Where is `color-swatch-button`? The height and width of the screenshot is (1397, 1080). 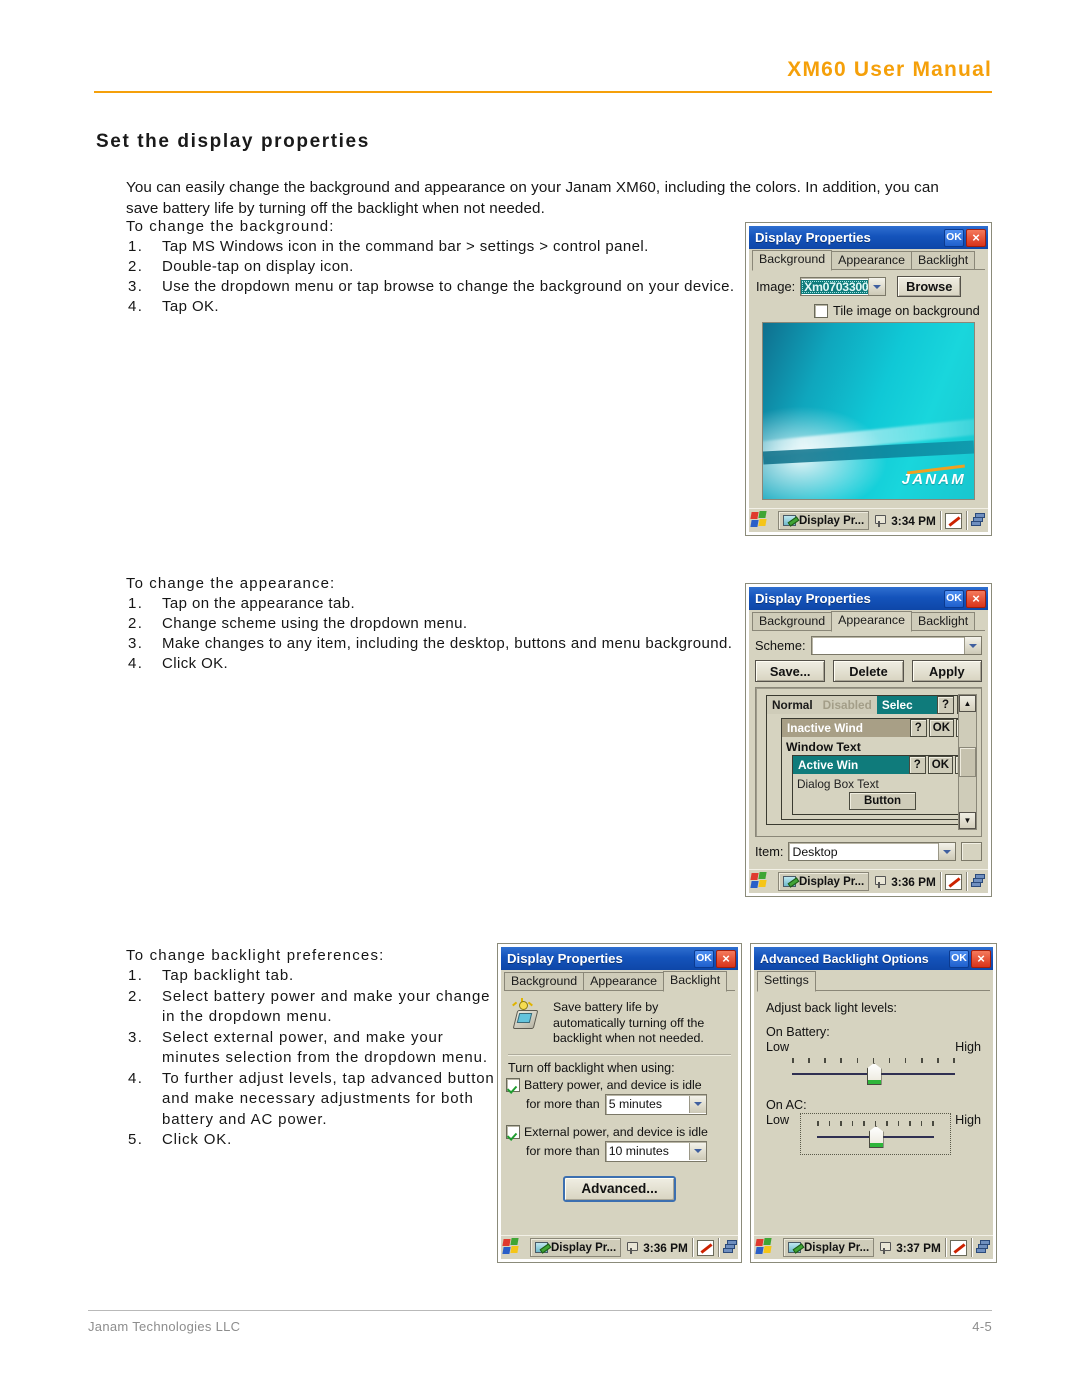
color-swatch-button is located at coordinates (971, 851).